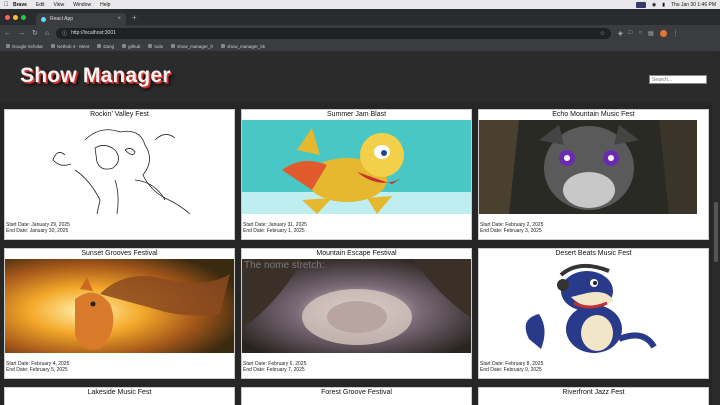  What do you see at coordinates (640, 33) in the screenshot?
I see `github-icon: ○` at bounding box center [640, 33].